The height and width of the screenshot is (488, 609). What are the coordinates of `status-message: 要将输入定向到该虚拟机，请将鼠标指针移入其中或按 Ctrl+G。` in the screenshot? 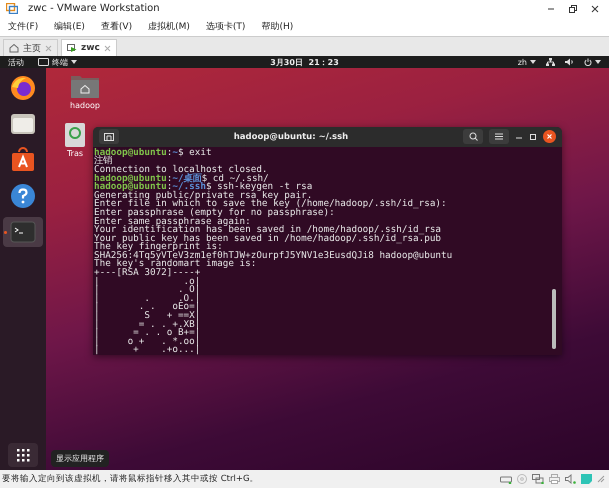 It's located at (131, 479).